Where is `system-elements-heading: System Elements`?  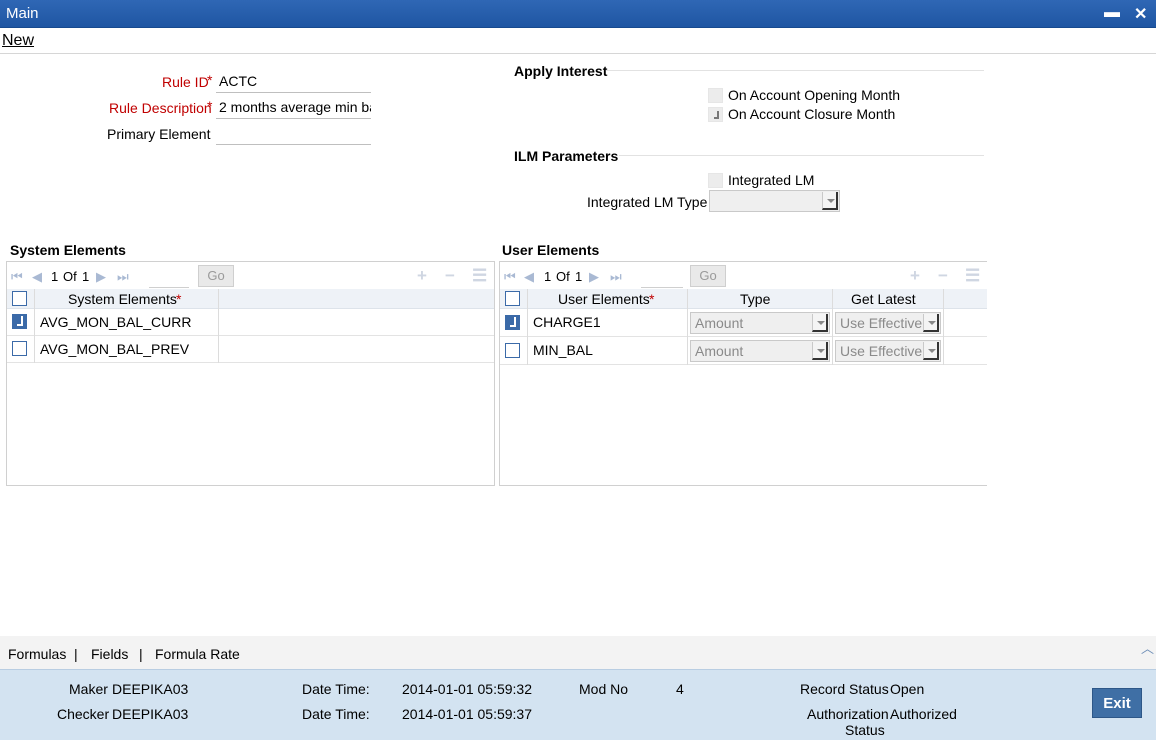
system-elements-heading: System Elements is located at coordinates (68, 250).